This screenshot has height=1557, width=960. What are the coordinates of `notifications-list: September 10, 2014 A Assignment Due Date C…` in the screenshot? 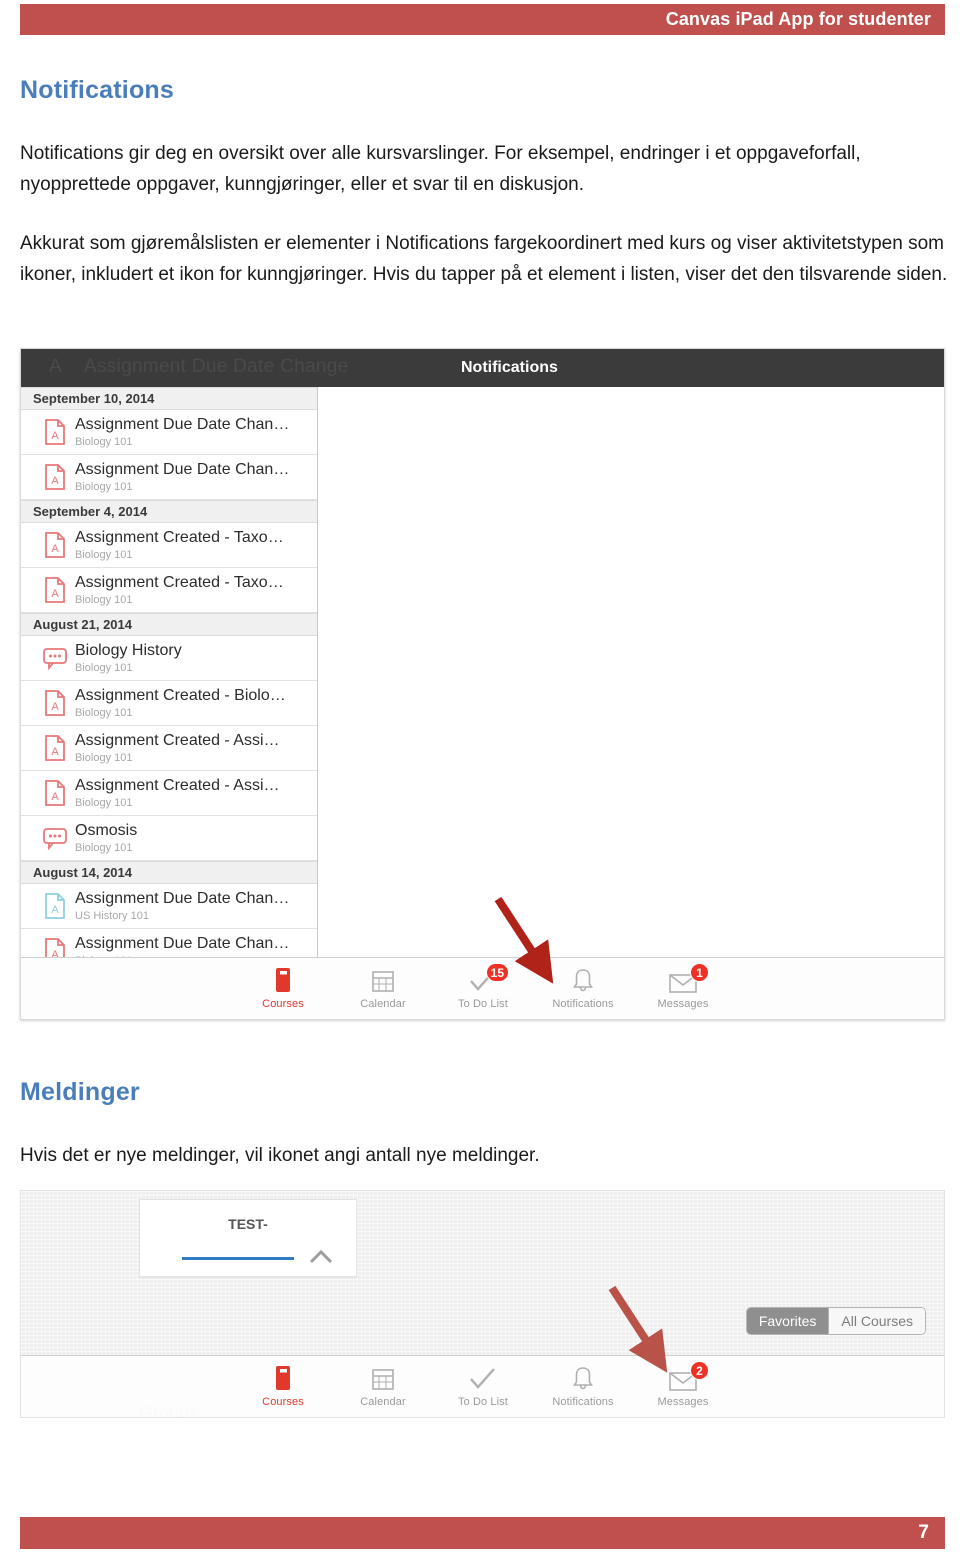 It's located at (169, 703).